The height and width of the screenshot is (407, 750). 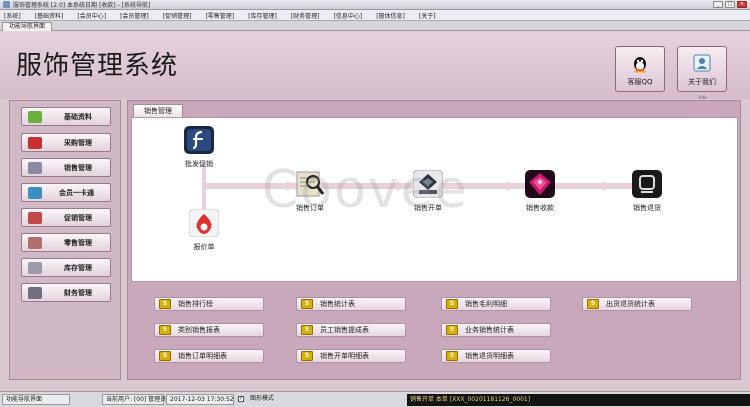 I want to click on report-label: 员工销售提成表, so click(x=344, y=330).